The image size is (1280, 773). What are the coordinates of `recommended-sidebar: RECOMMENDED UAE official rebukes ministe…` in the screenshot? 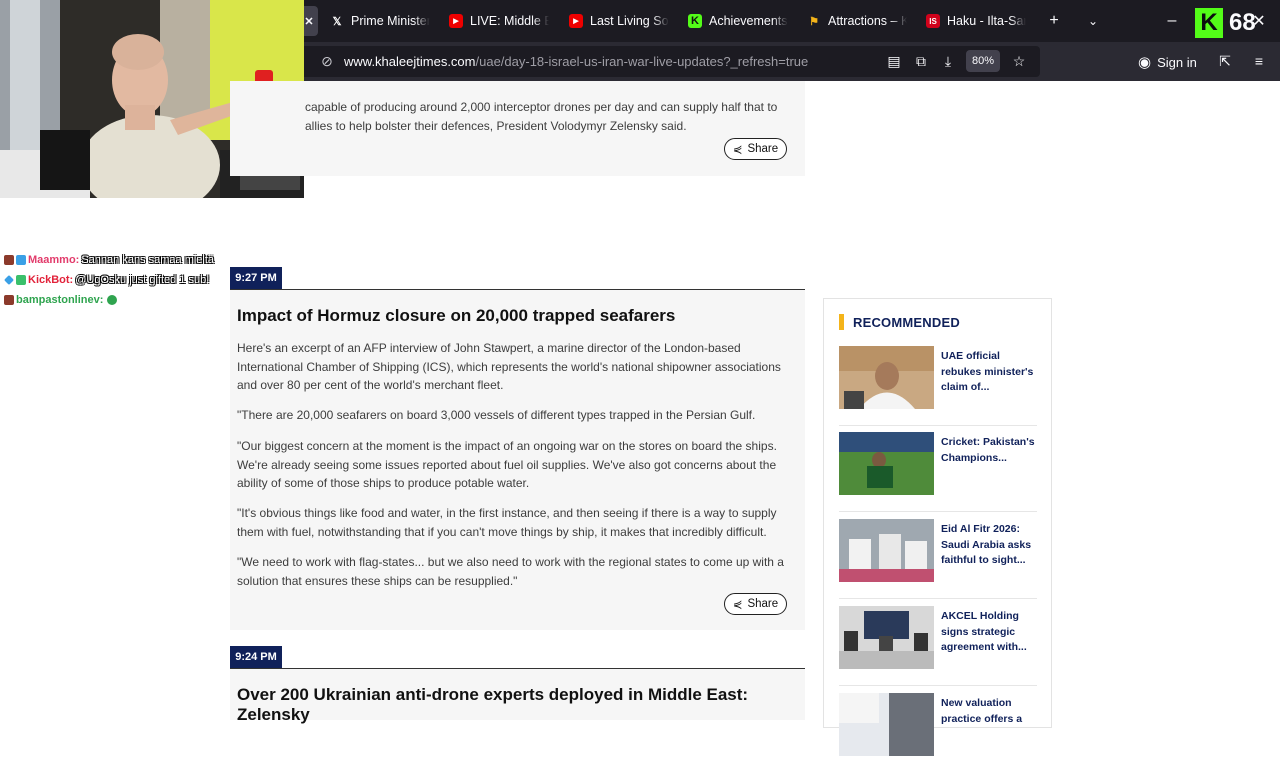 It's located at (937, 527).